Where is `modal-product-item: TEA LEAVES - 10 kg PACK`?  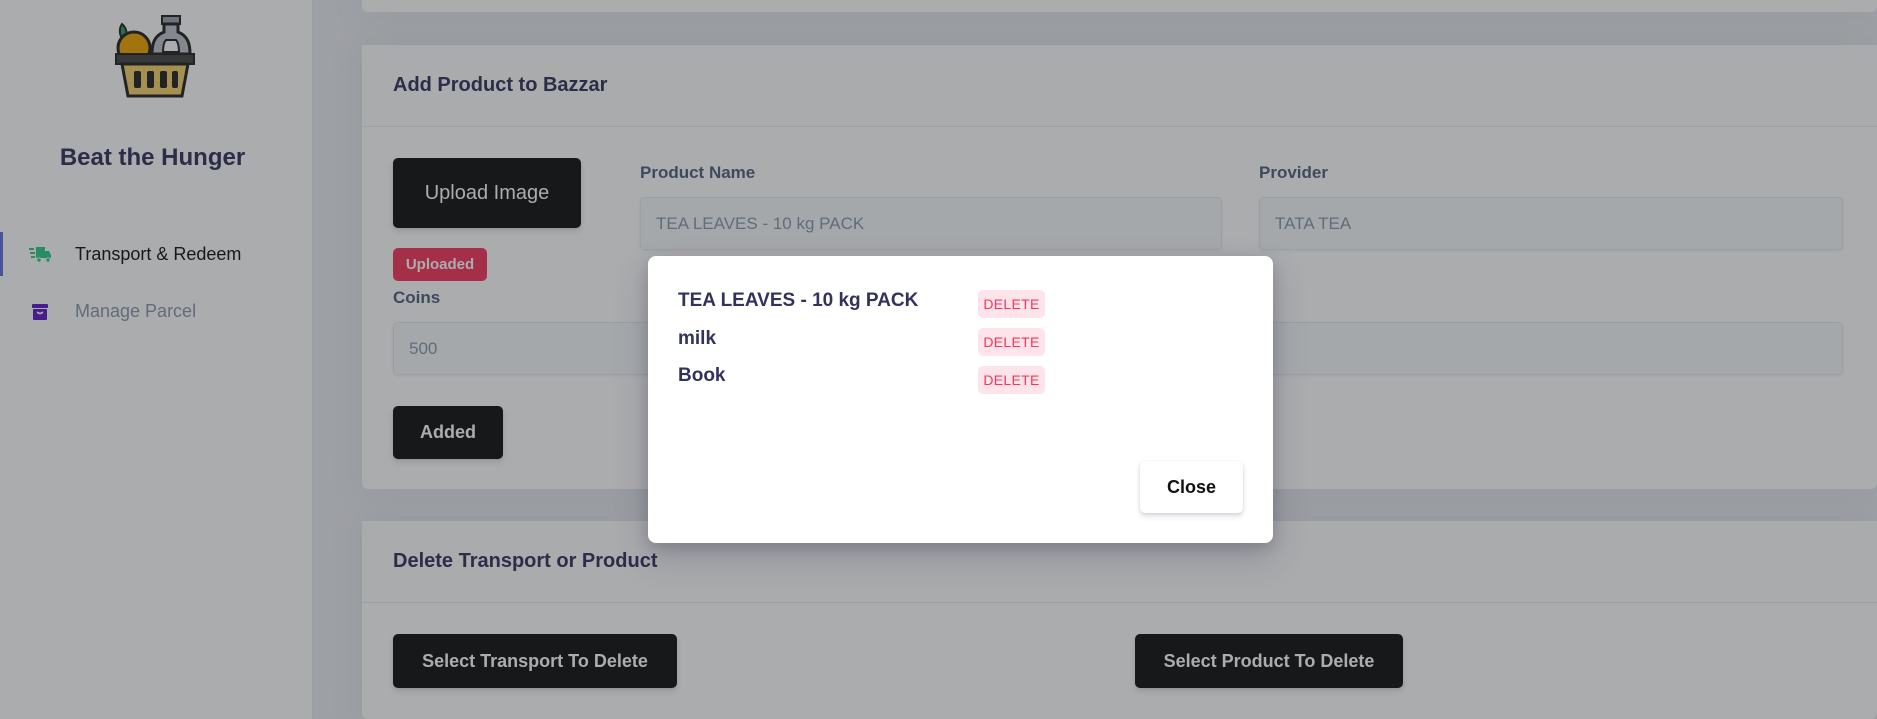 modal-product-item: TEA LEAVES - 10 kg PACK is located at coordinates (798, 300).